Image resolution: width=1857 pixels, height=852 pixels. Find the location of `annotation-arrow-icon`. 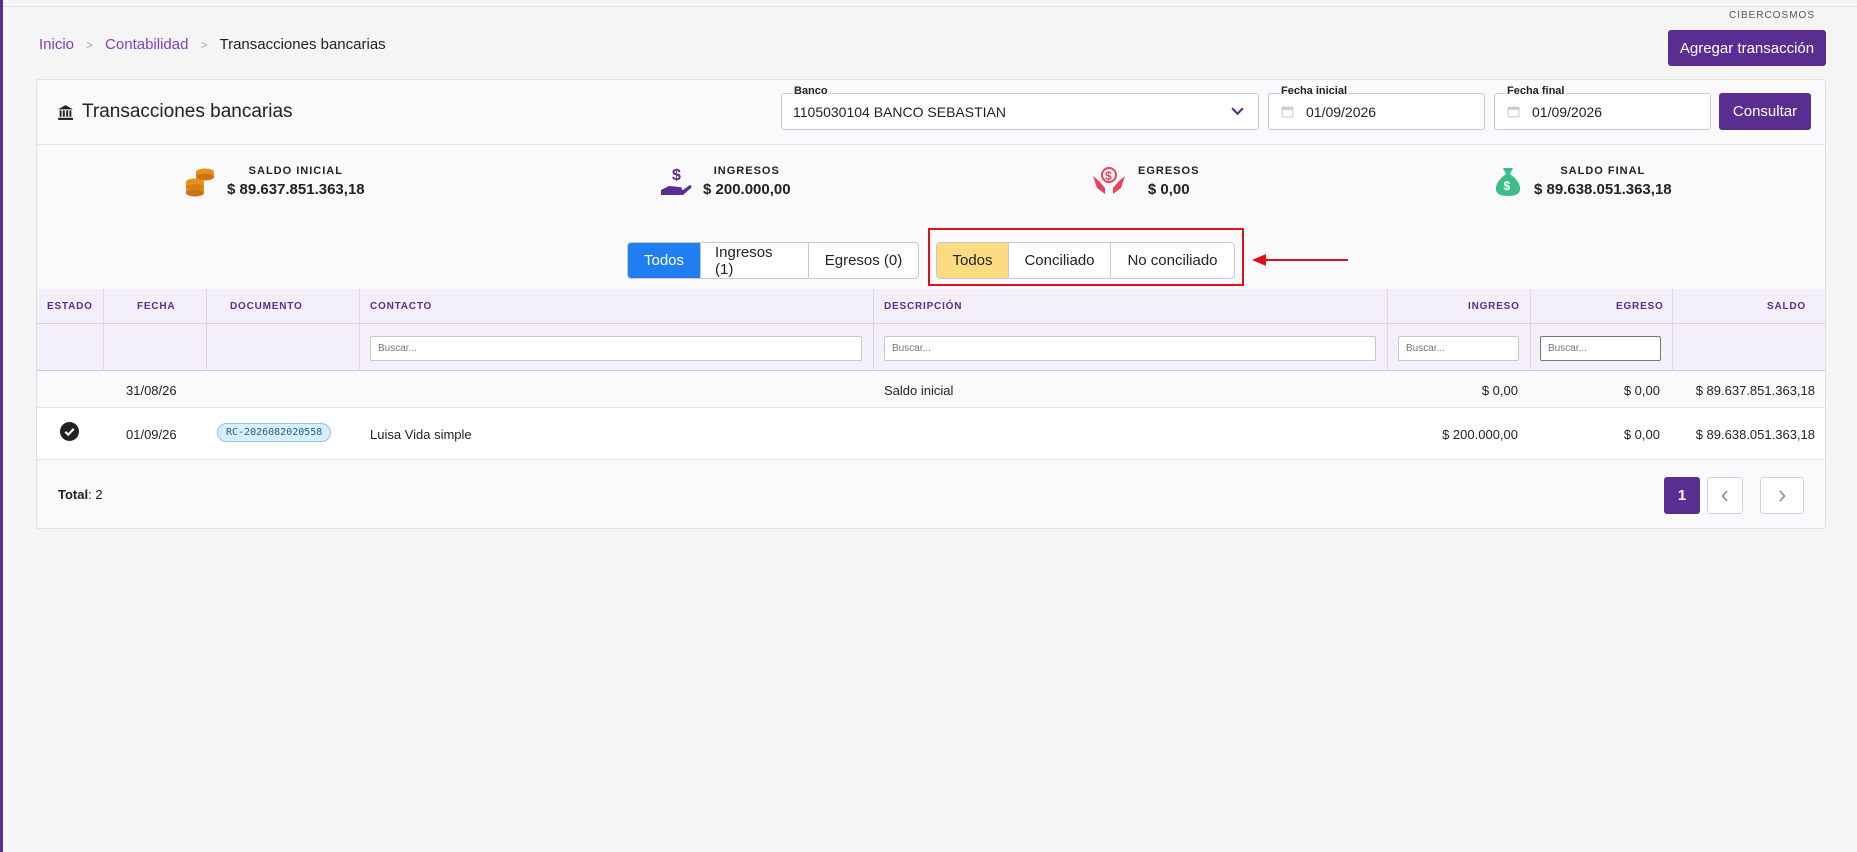

annotation-arrow-icon is located at coordinates (1300, 260).